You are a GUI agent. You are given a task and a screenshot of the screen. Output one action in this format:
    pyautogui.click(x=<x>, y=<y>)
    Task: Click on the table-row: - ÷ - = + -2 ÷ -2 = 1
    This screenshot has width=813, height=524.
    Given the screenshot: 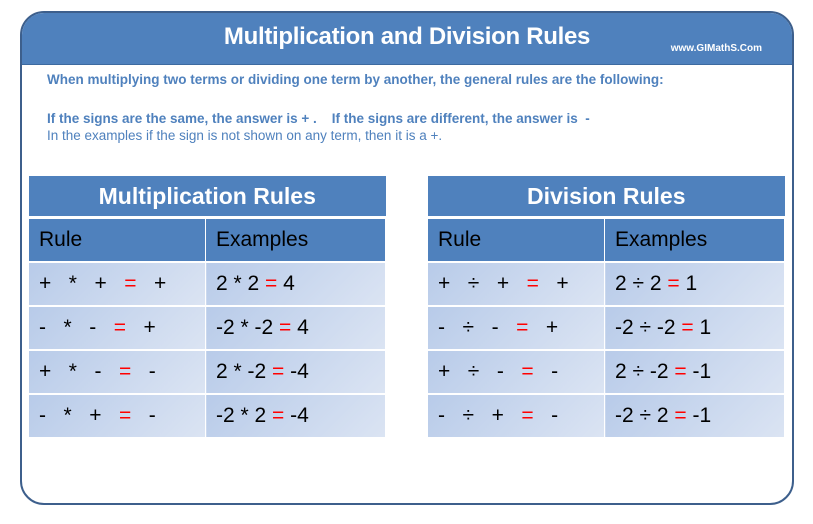 What is the action you would take?
    pyautogui.click(x=606, y=327)
    